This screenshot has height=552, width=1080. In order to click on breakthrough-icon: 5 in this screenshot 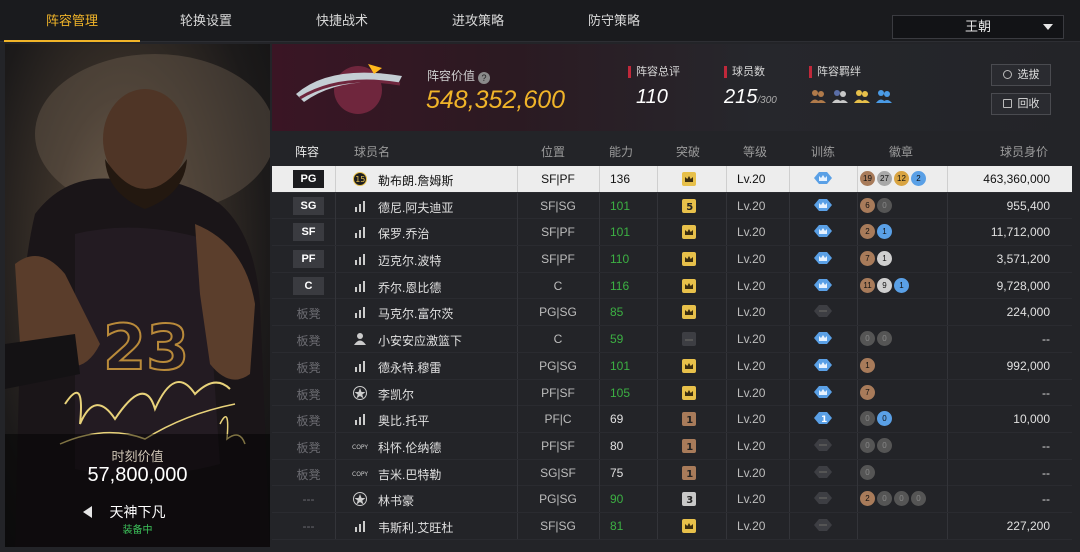, I will do `click(689, 205)`.